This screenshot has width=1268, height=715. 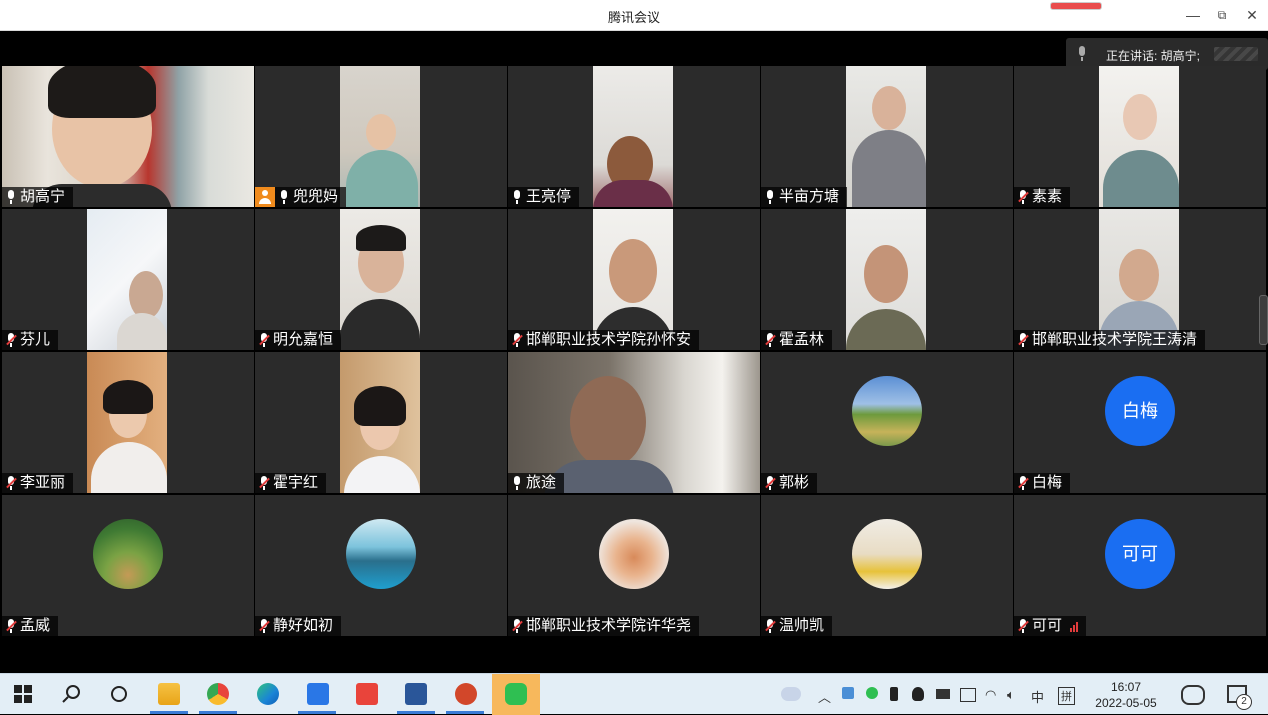 What do you see at coordinates (298, 340) in the screenshot?
I see `participant-label: 明允嘉恒` at bounding box center [298, 340].